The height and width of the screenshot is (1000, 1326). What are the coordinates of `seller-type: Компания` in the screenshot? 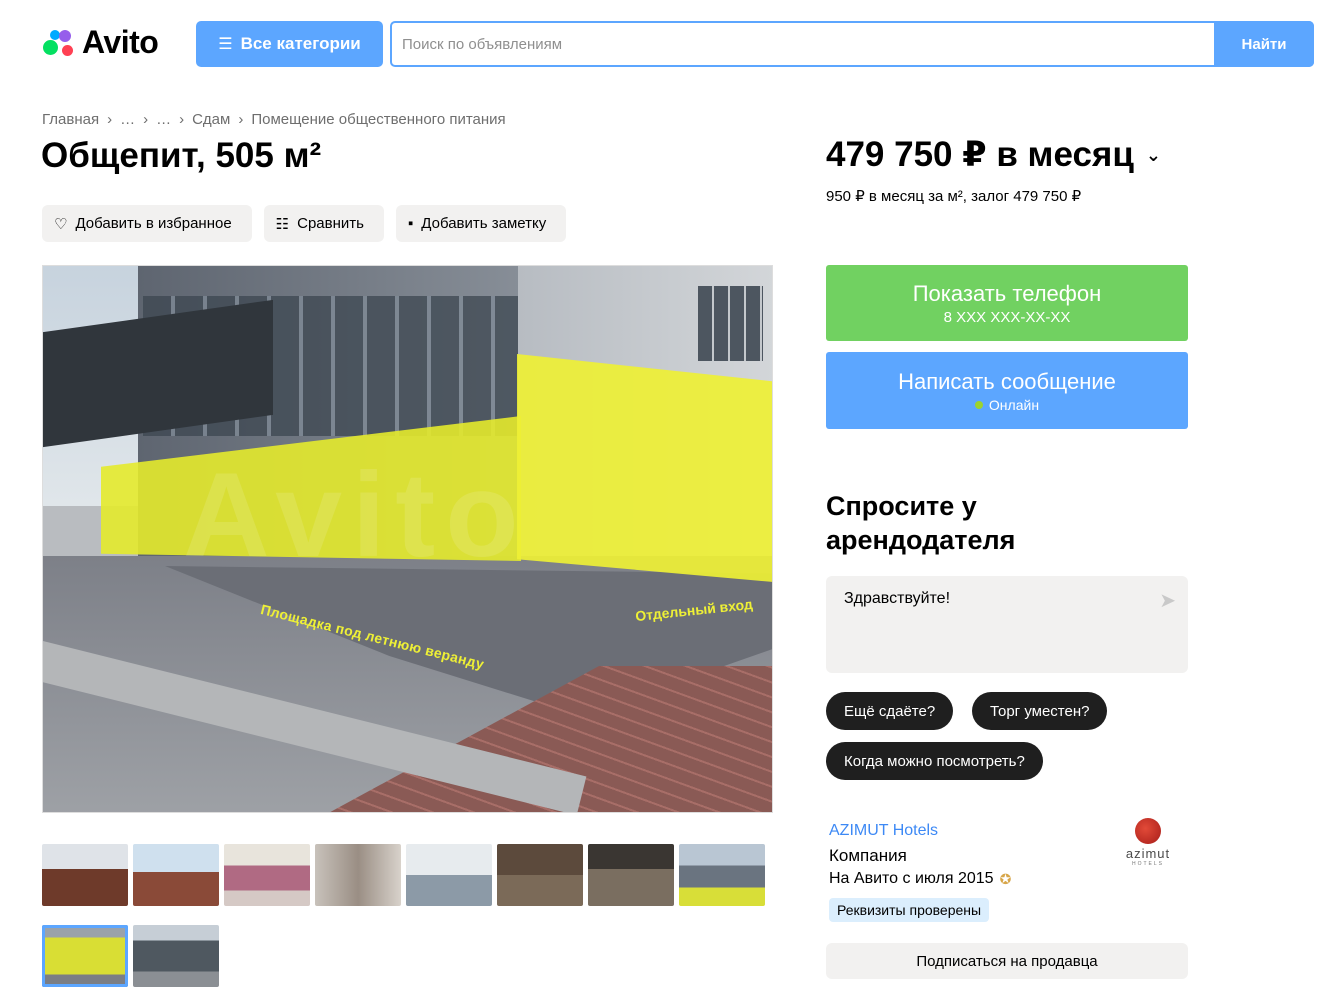 It's located at (868, 855).